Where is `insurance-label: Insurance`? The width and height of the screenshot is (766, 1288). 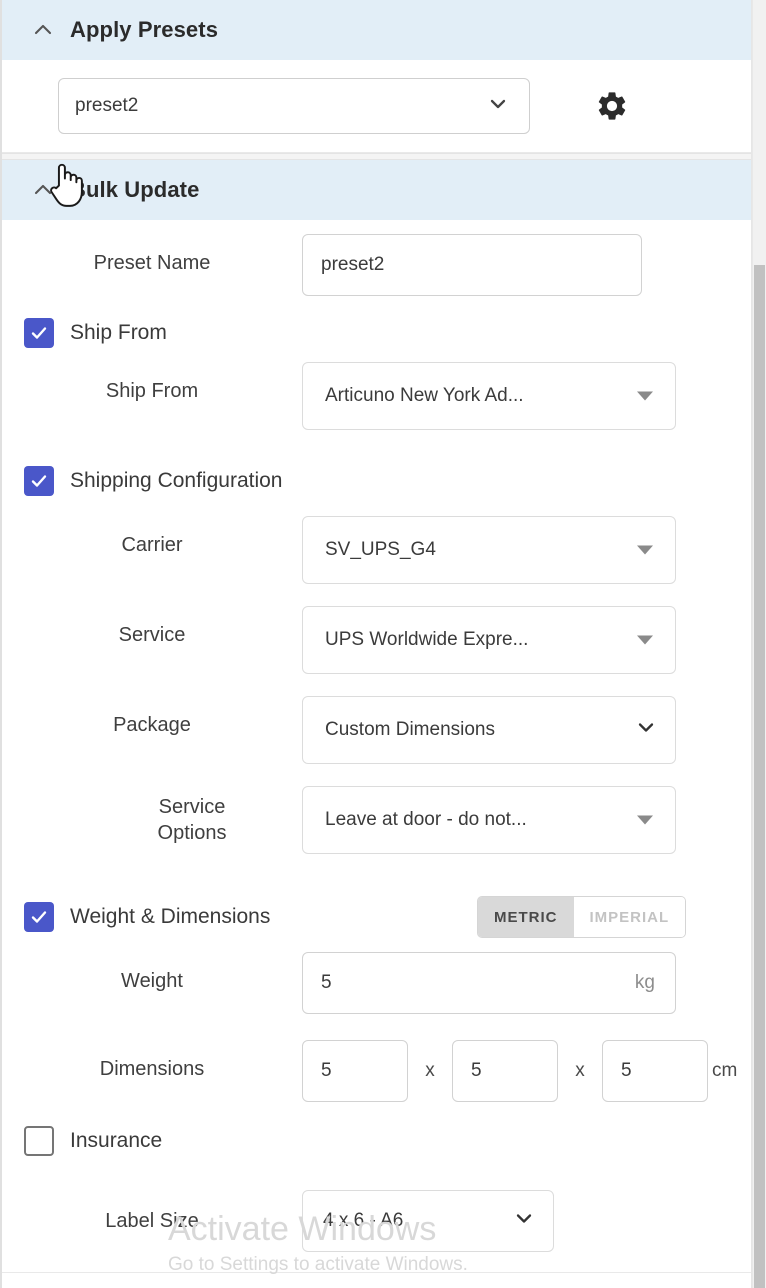
insurance-label: Insurance is located at coordinates (116, 1140).